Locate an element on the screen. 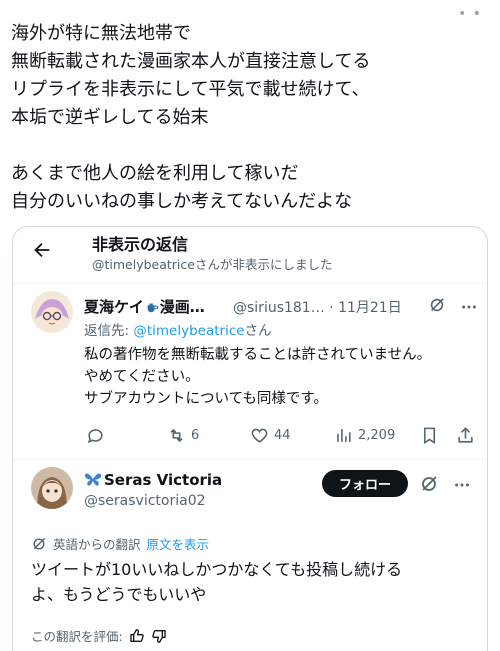 The height and width of the screenshot is (651, 500). retweet-button: 6 is located at coordinates (183, 435).